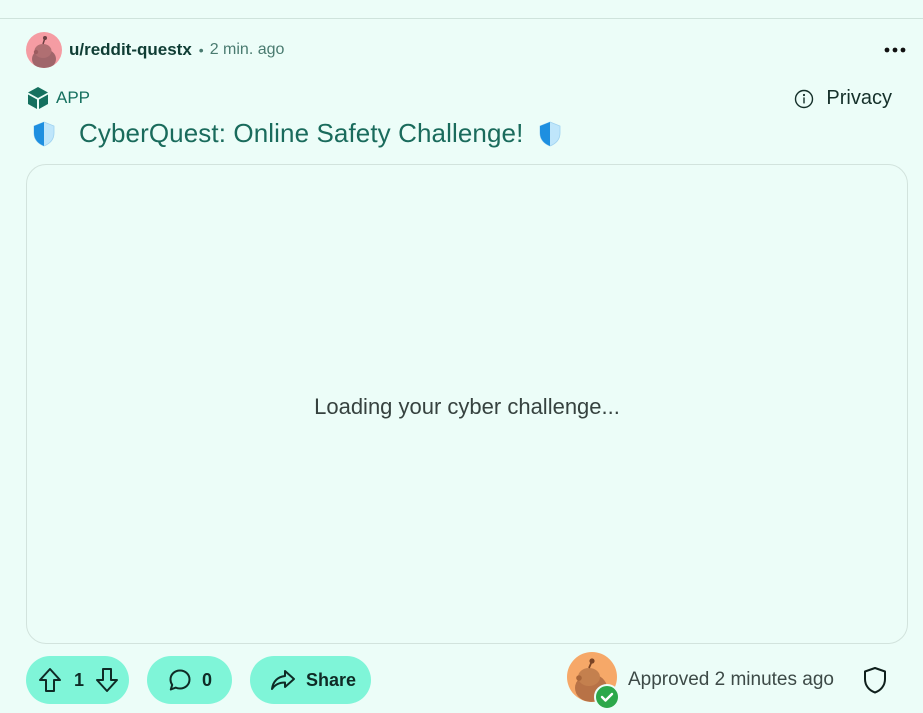 This screenshot has width=923, height=713. I want to click on privacy-button: Privacy, so click(843, 98).